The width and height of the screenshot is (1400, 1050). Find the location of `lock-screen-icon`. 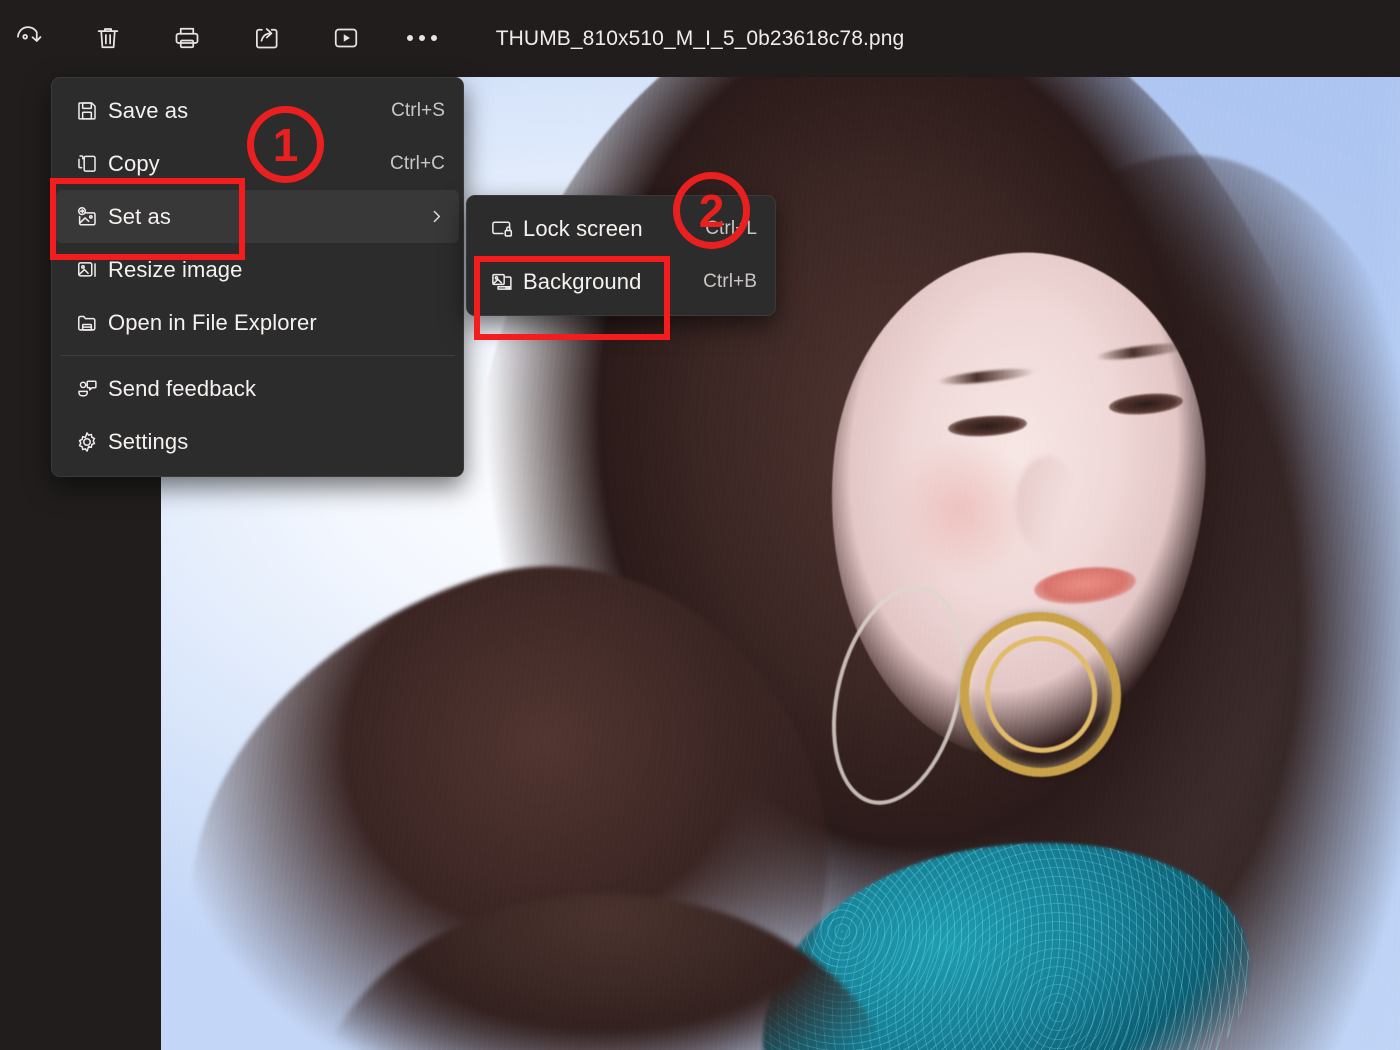

lock-screen-icon is located at coordinates (506, 229).